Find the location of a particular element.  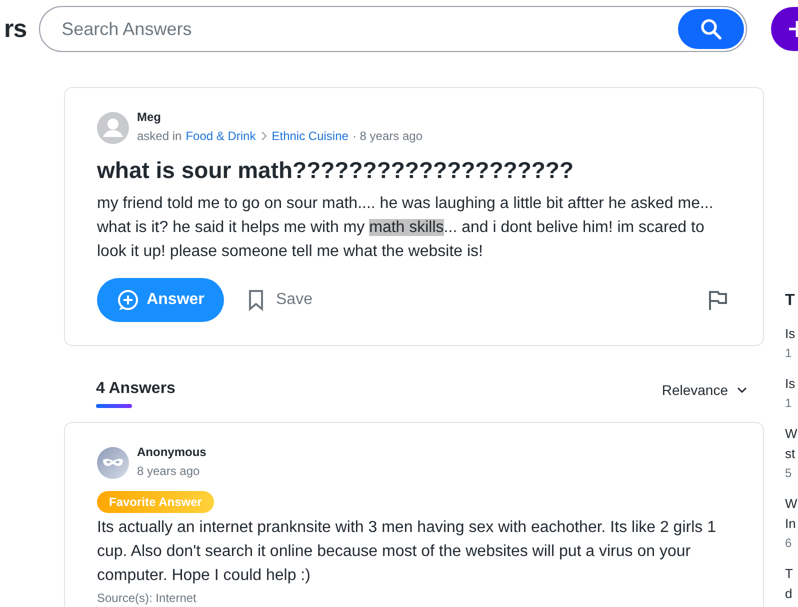

sidebar-link: d is located at coordinates (791, 594).